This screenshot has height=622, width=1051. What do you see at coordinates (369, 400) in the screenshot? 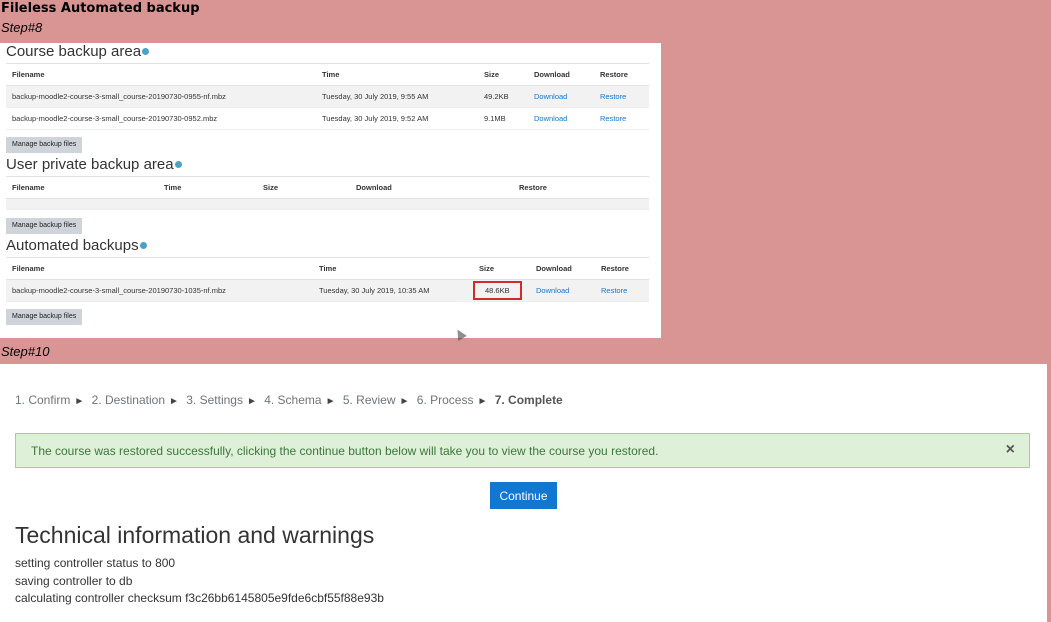
I see `restore-step: 5. Review` at bounding box center [369, 400].